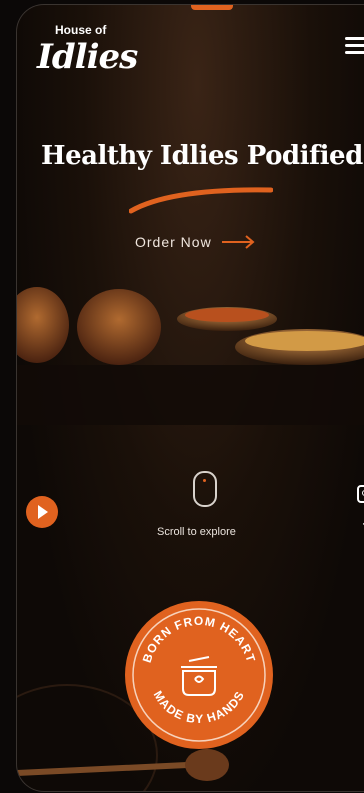 The image size is (364, 793). I want to click on badge-bottom-text: MADE BY HANDS, so click(199, 707).